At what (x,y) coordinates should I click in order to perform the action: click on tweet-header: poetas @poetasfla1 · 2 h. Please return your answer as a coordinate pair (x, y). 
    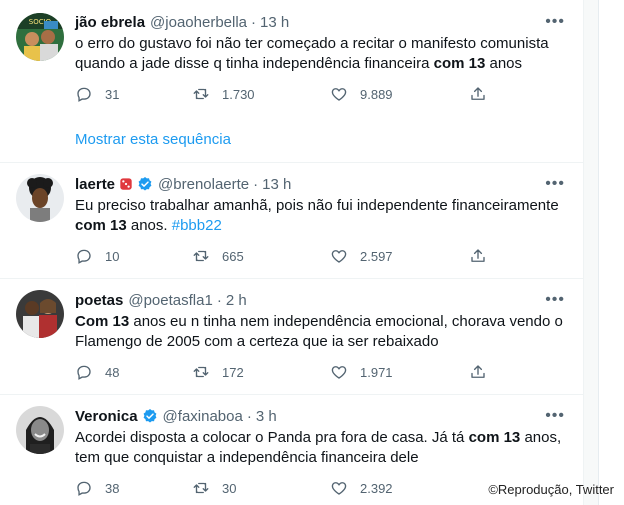
    Looking at the image, I should click on (161, 300).